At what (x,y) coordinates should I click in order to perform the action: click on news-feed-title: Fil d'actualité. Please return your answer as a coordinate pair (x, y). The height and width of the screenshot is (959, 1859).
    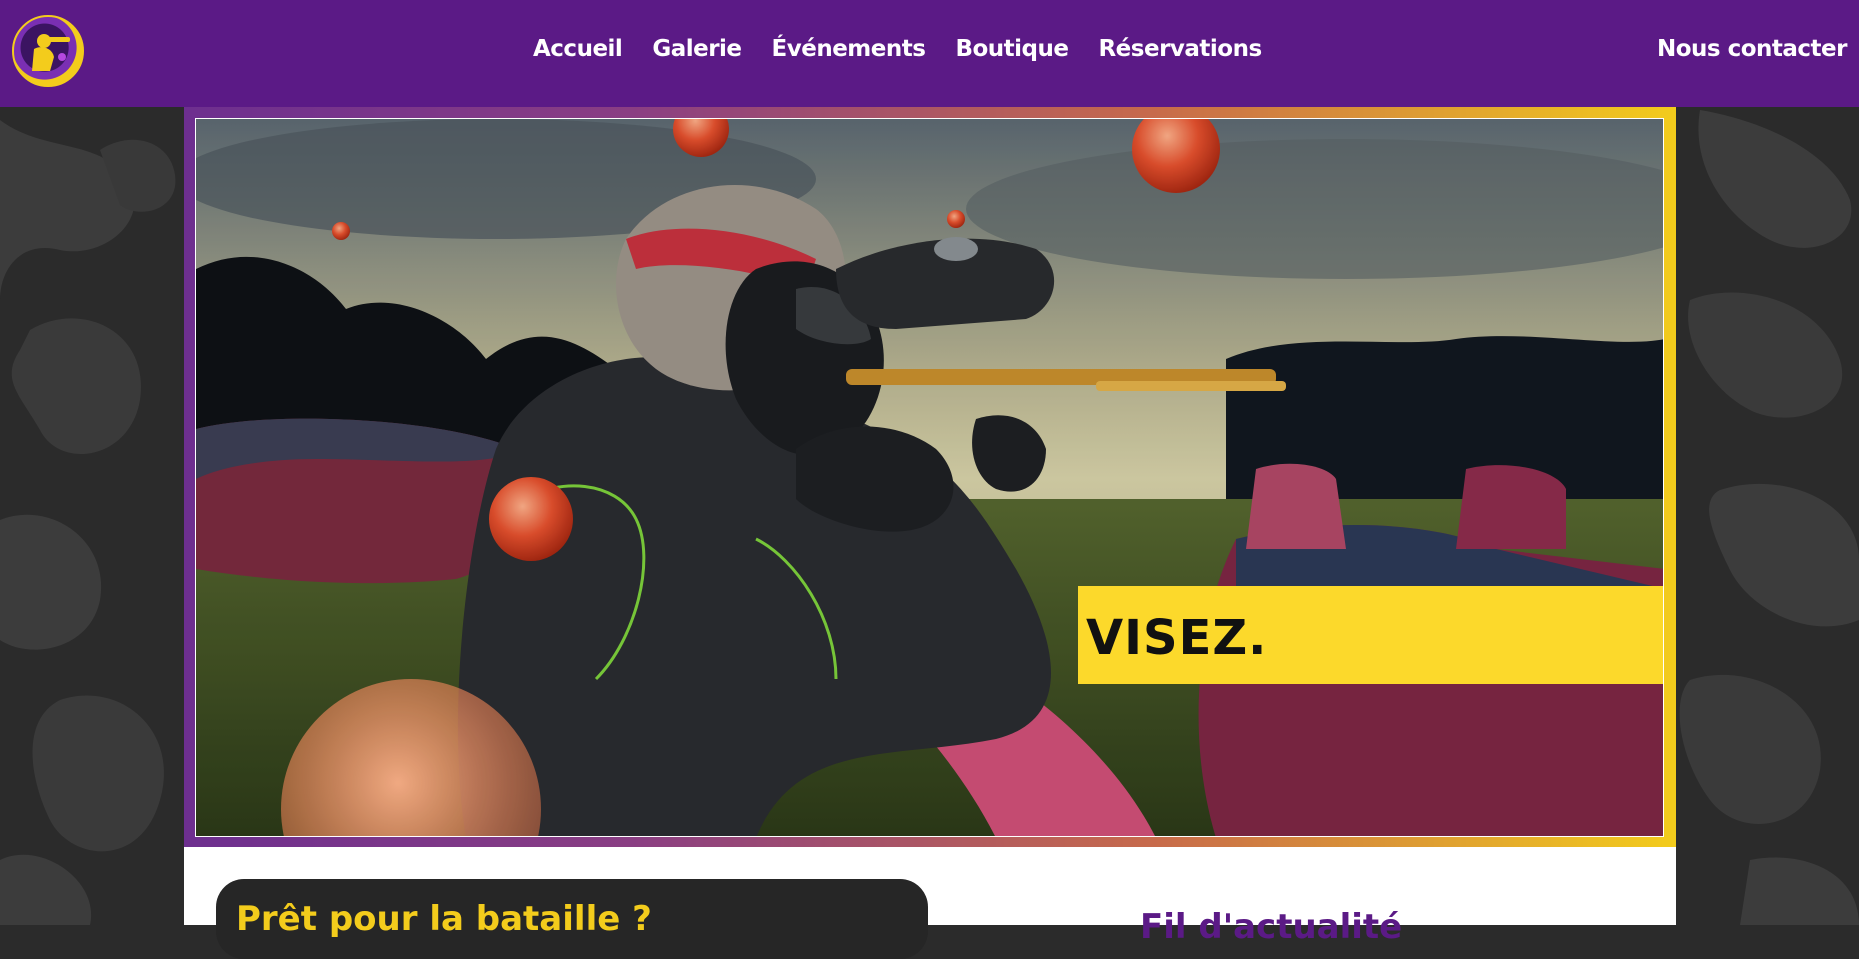
    Looking at the image, I should click on (1271, 927).